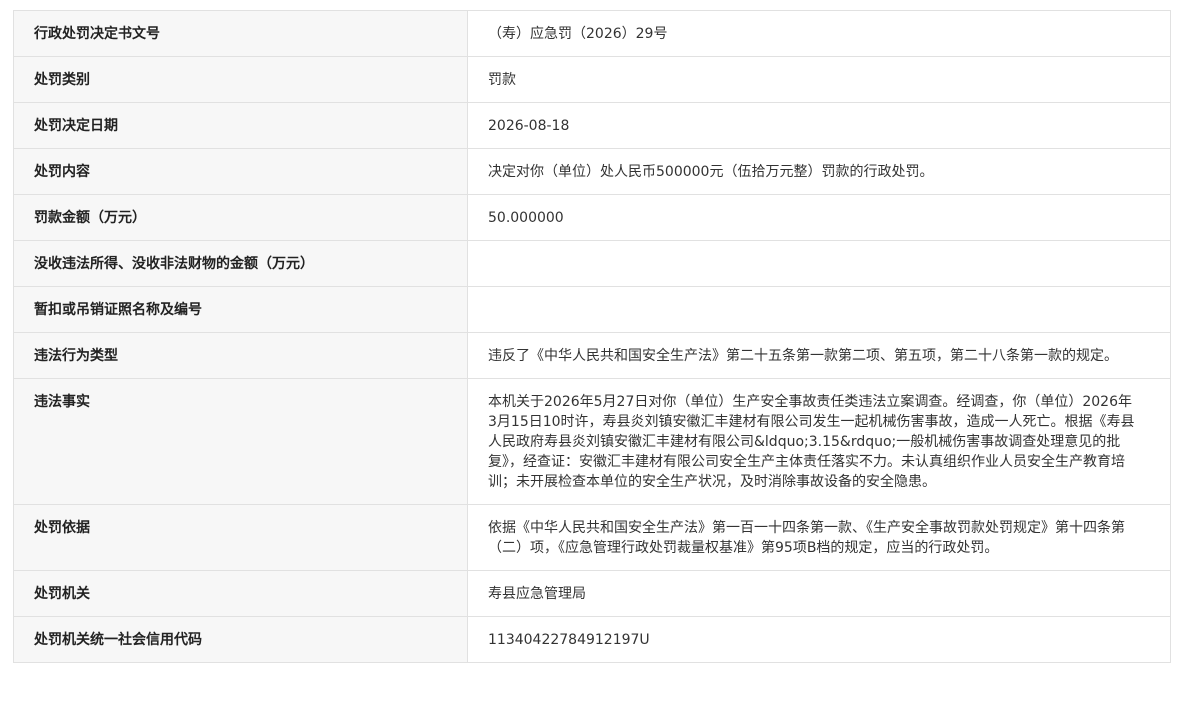 The width and height of the screenshot is (1183, 702). I want to click on row-label-basis: 处罚依据, so click(240, 537).